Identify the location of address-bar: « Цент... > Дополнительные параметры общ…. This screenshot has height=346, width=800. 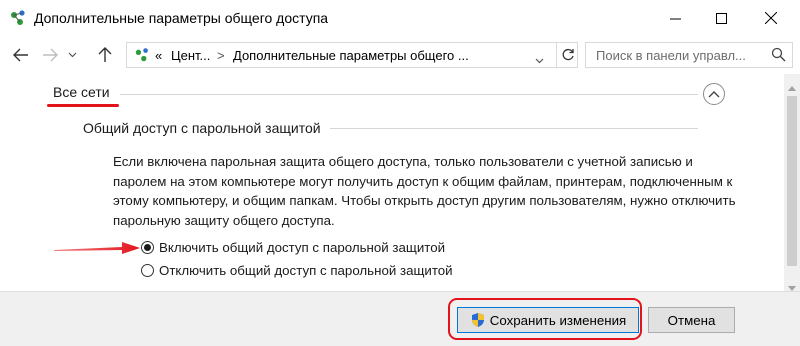
(352, 55).